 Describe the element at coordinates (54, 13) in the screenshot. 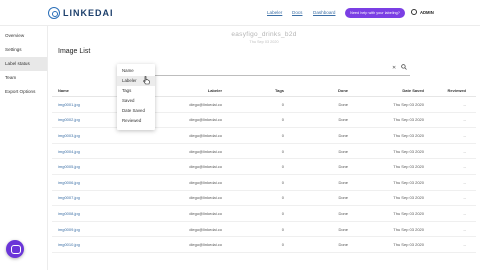

I see `linkedai-logo-icon` at that location.